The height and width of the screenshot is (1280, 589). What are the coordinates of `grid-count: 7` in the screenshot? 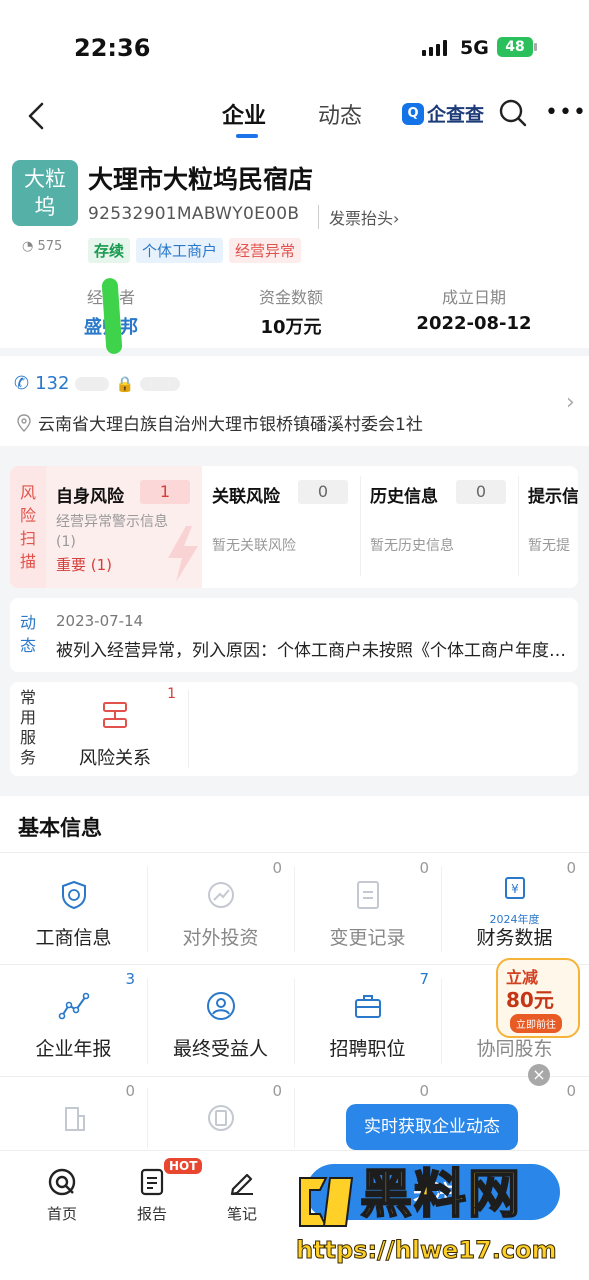 It's located at (424, 979).